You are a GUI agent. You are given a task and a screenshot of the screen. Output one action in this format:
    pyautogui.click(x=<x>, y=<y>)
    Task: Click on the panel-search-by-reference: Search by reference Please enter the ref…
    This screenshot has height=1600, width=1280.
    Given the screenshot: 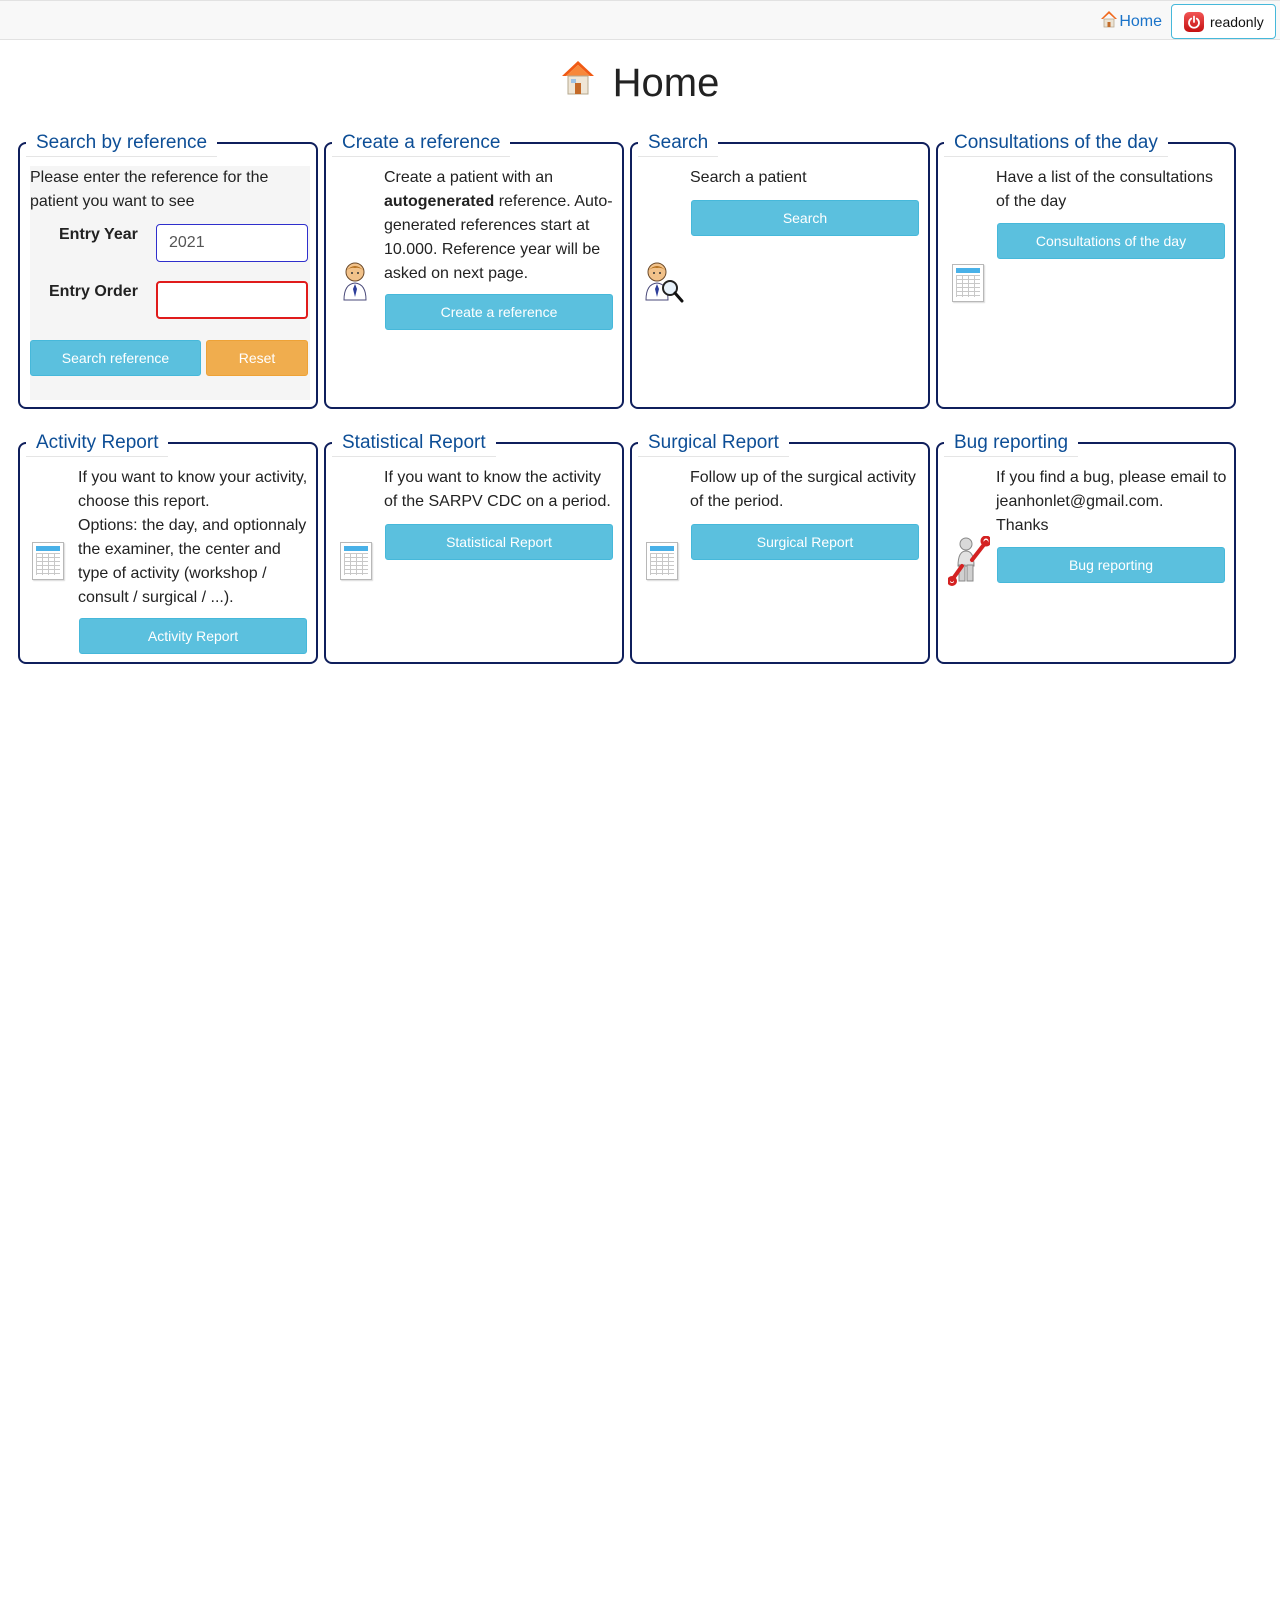 What is the action you would take?
    pyautogui.click(x=168, y=269)
    